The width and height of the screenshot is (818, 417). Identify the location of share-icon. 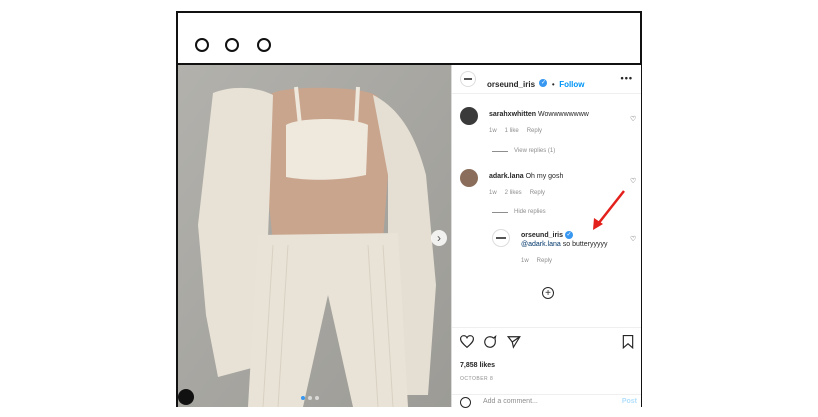
(514, 342).